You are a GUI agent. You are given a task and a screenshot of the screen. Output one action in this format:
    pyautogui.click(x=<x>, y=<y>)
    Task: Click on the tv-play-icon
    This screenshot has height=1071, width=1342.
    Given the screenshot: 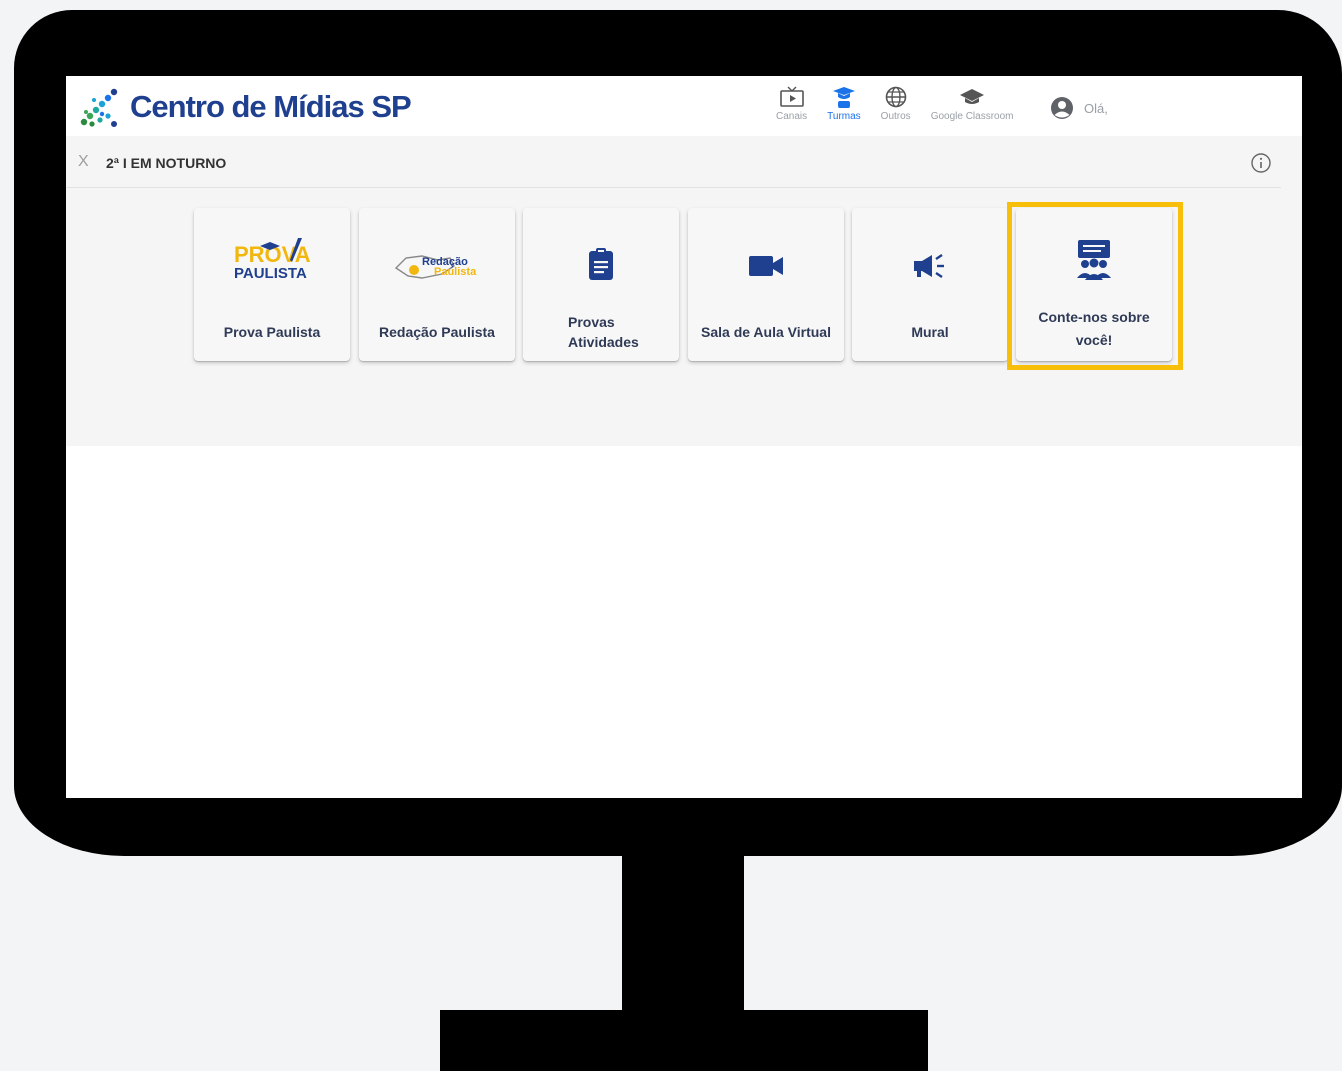 What is the action you would take?
    pyautogui.click(x=791, y=96)
    